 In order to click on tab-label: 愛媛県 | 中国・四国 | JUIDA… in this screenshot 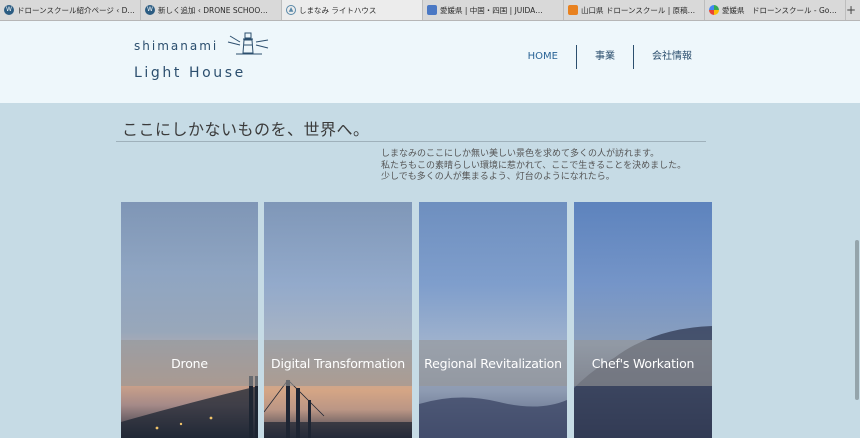, I will do `click(491, 10)`.